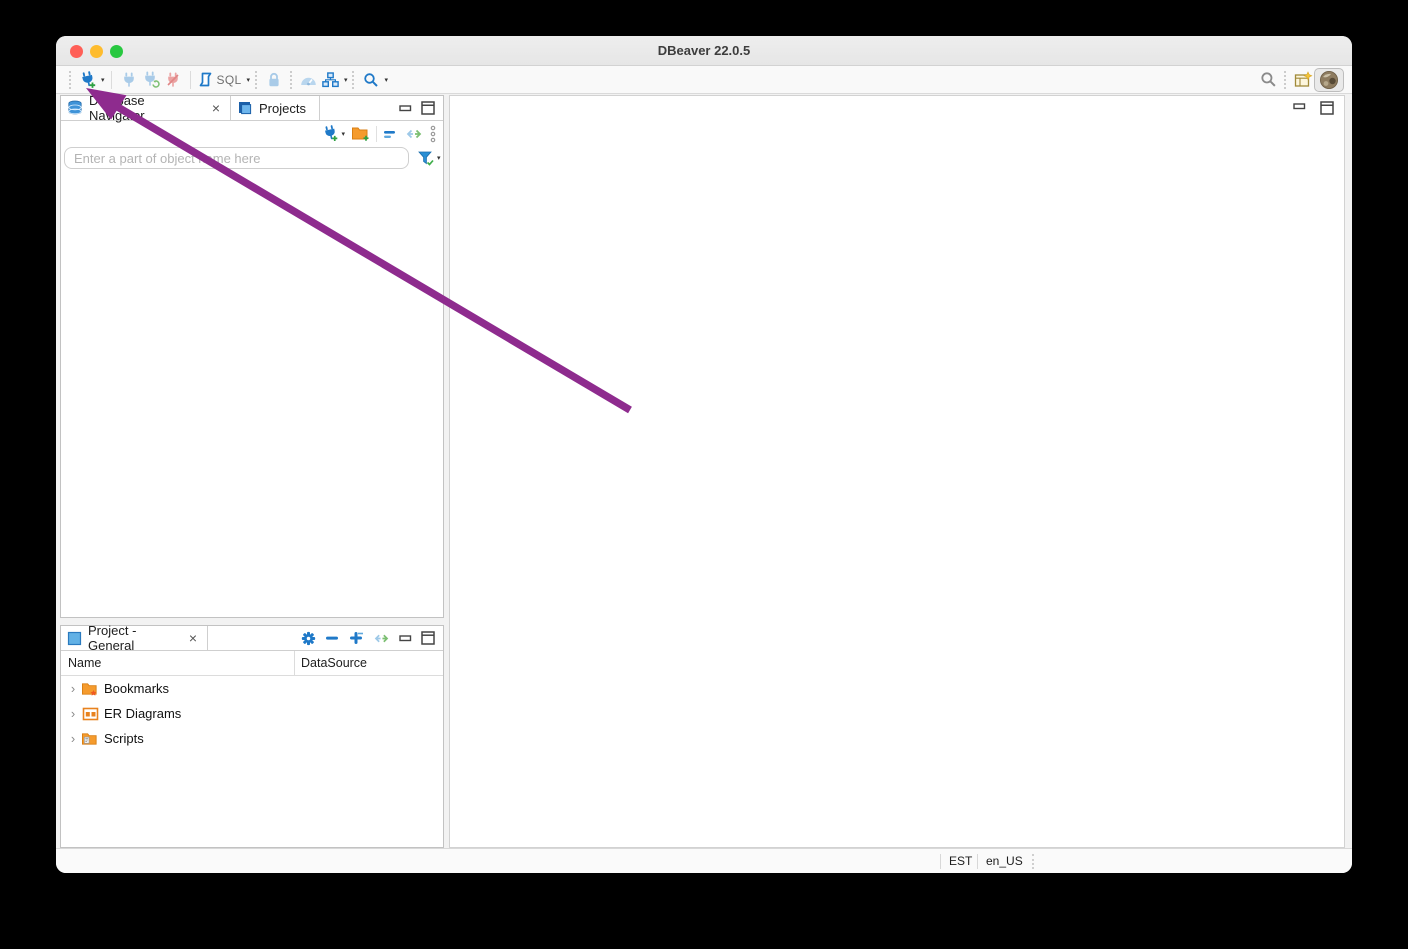 This screenshot has height=949, width=1408. Describe the element at coordinates (282, 108) in the screenshot. I see `tab-label: Projects` at that location.